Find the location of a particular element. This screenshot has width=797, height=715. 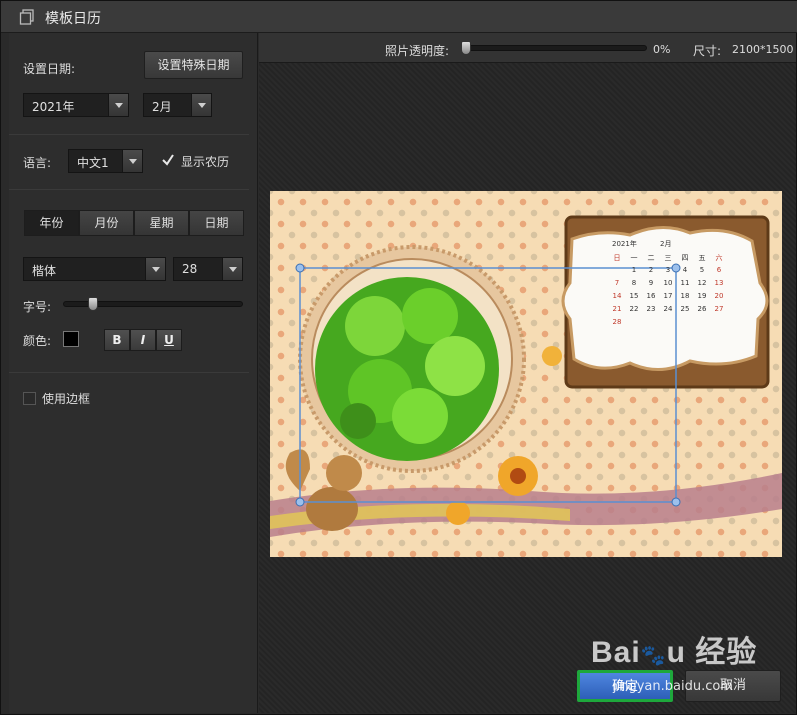

color-label: 颜色: is located at coordinates (37, 341).